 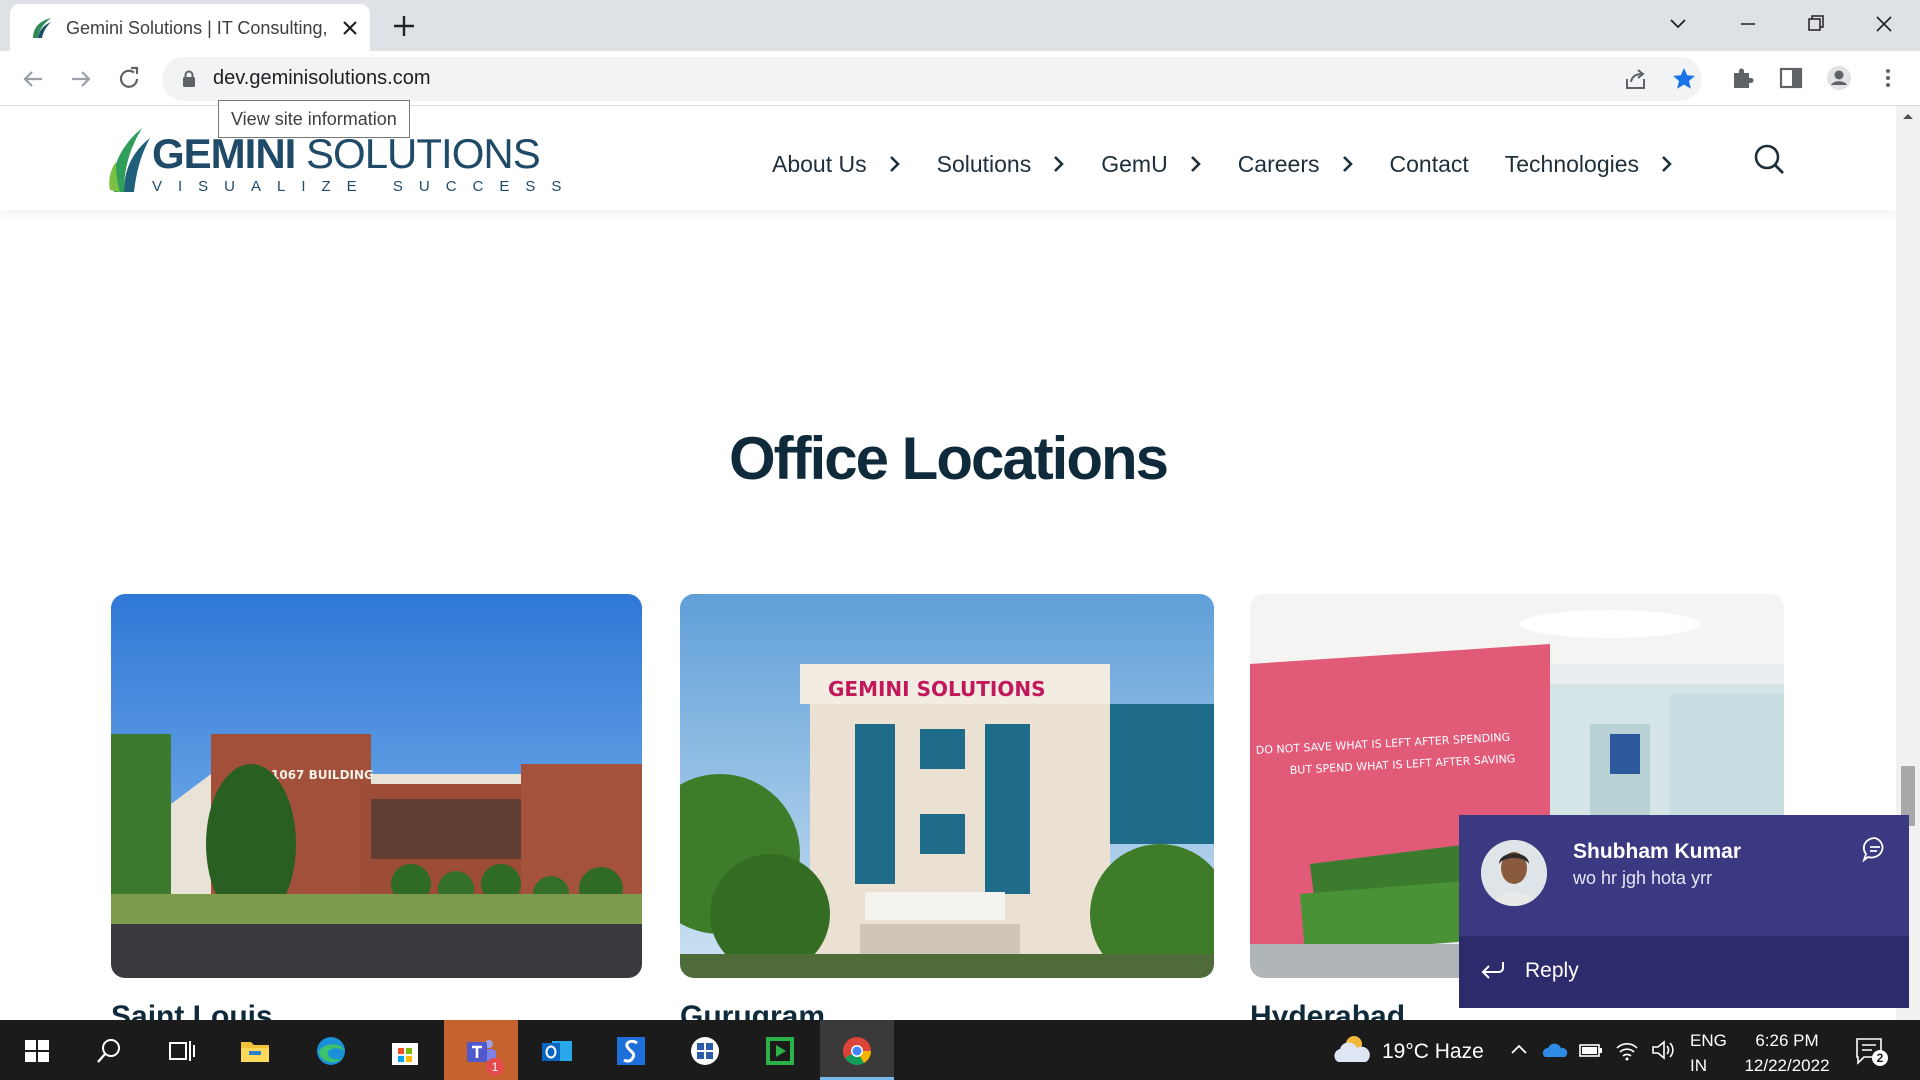 What do you see at coordinates (1591, 1050) in the screenshot?
I see `battery-icon` at bounding box center [1591, 1050].